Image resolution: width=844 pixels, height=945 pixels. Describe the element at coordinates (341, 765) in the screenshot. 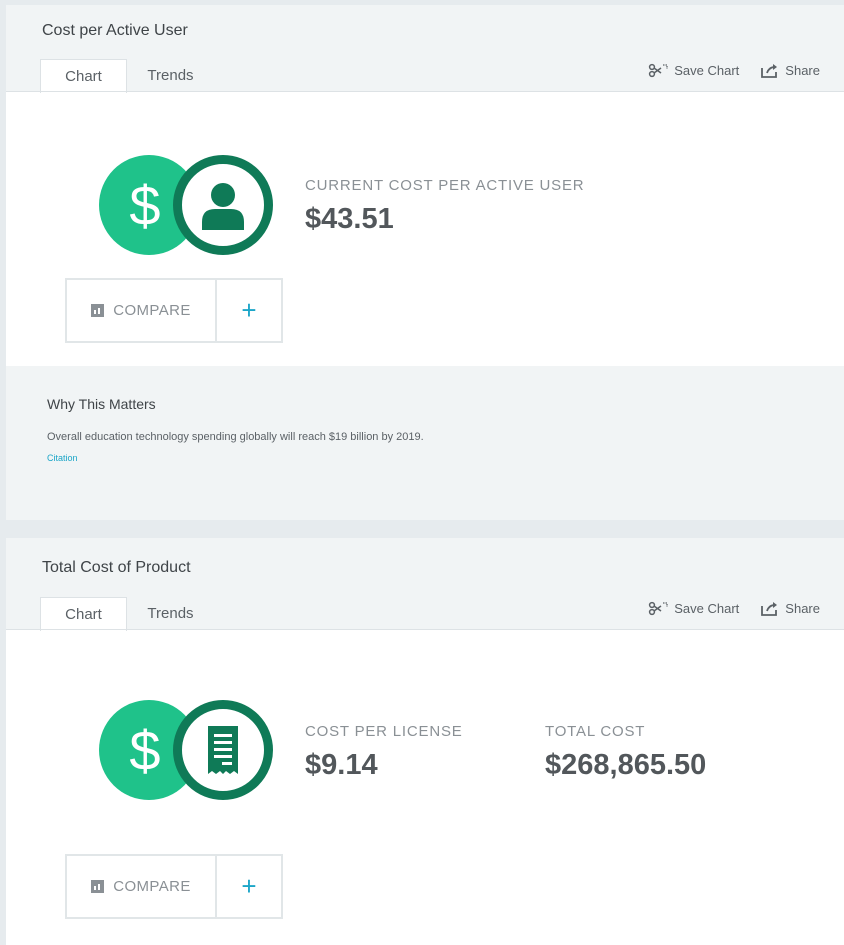

I see `cost-per-license-value: $9.14` at that location.